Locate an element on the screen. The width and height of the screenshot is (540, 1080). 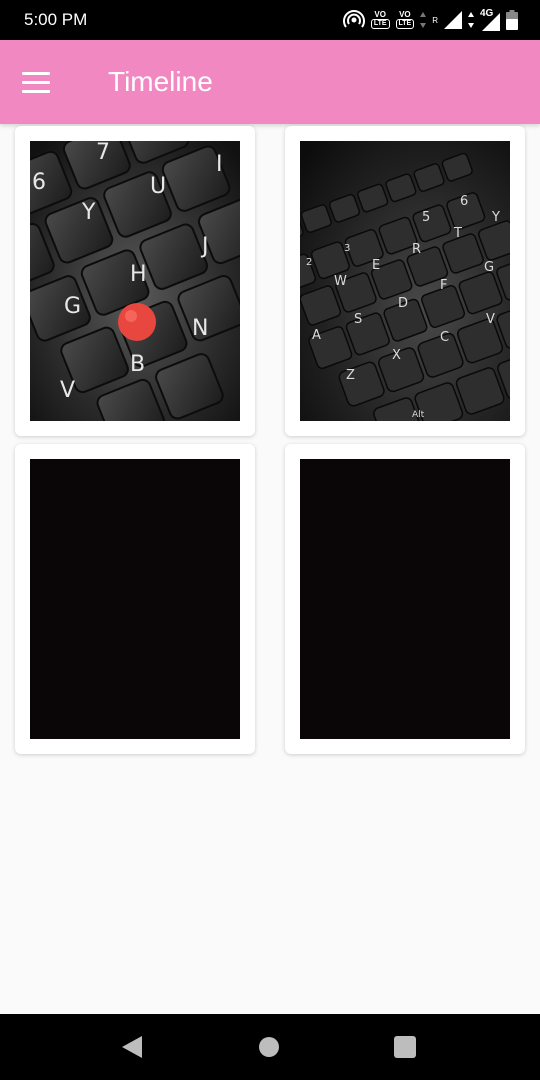
data-arrows-icon is located at coordinates (423, 20).